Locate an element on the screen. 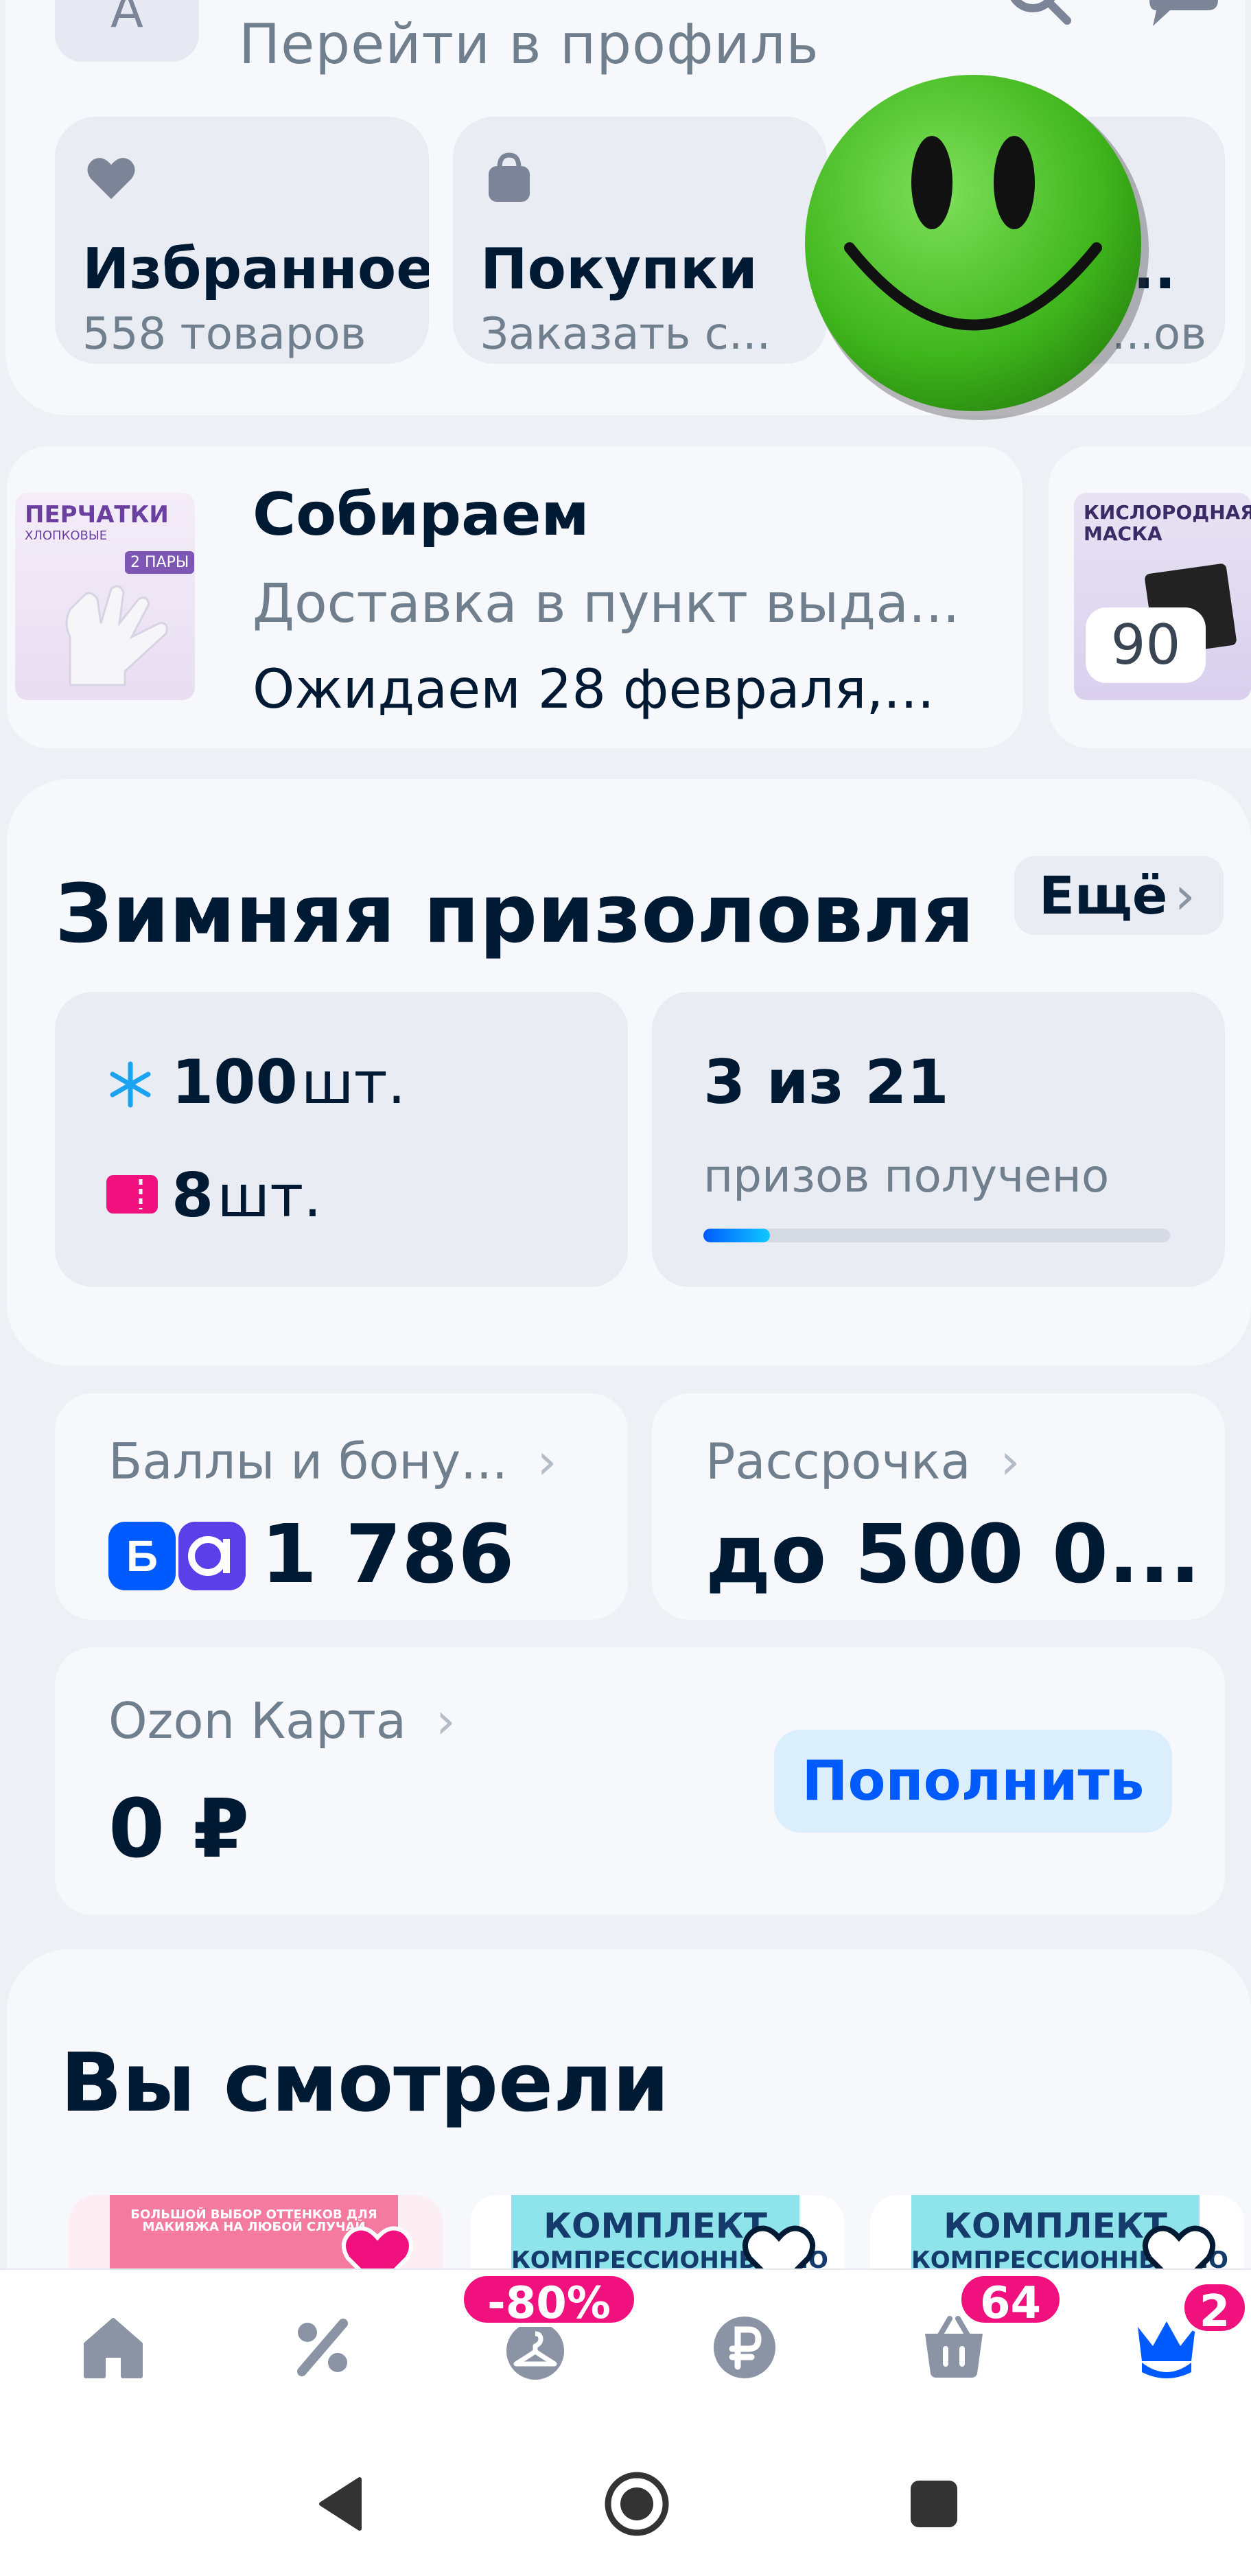  tile-title: Покупки is located at coordinates (619, 269).